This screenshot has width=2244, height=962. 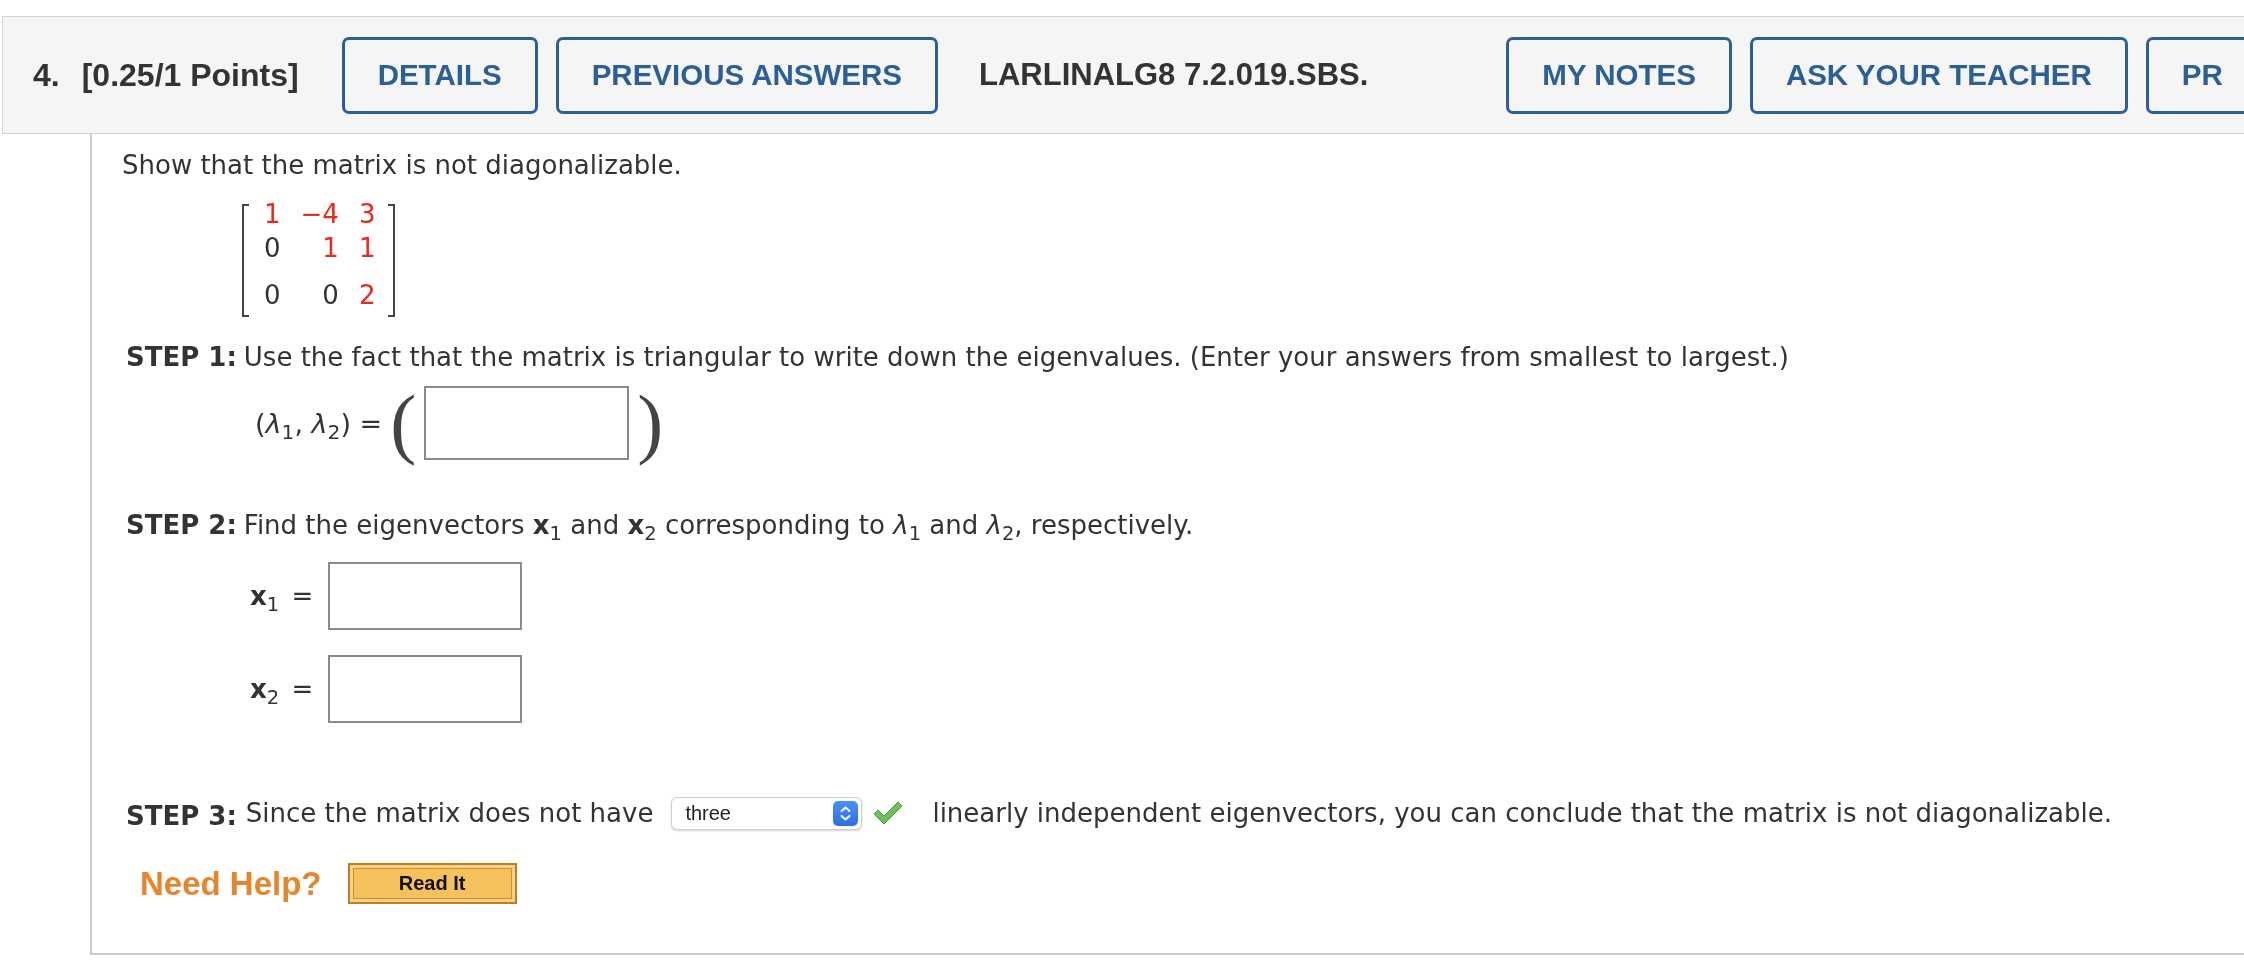 What do you see at coordinates (367, 295) in the screenshot?
I see `matrix-entry: 2` at bounding box center [367, 295].